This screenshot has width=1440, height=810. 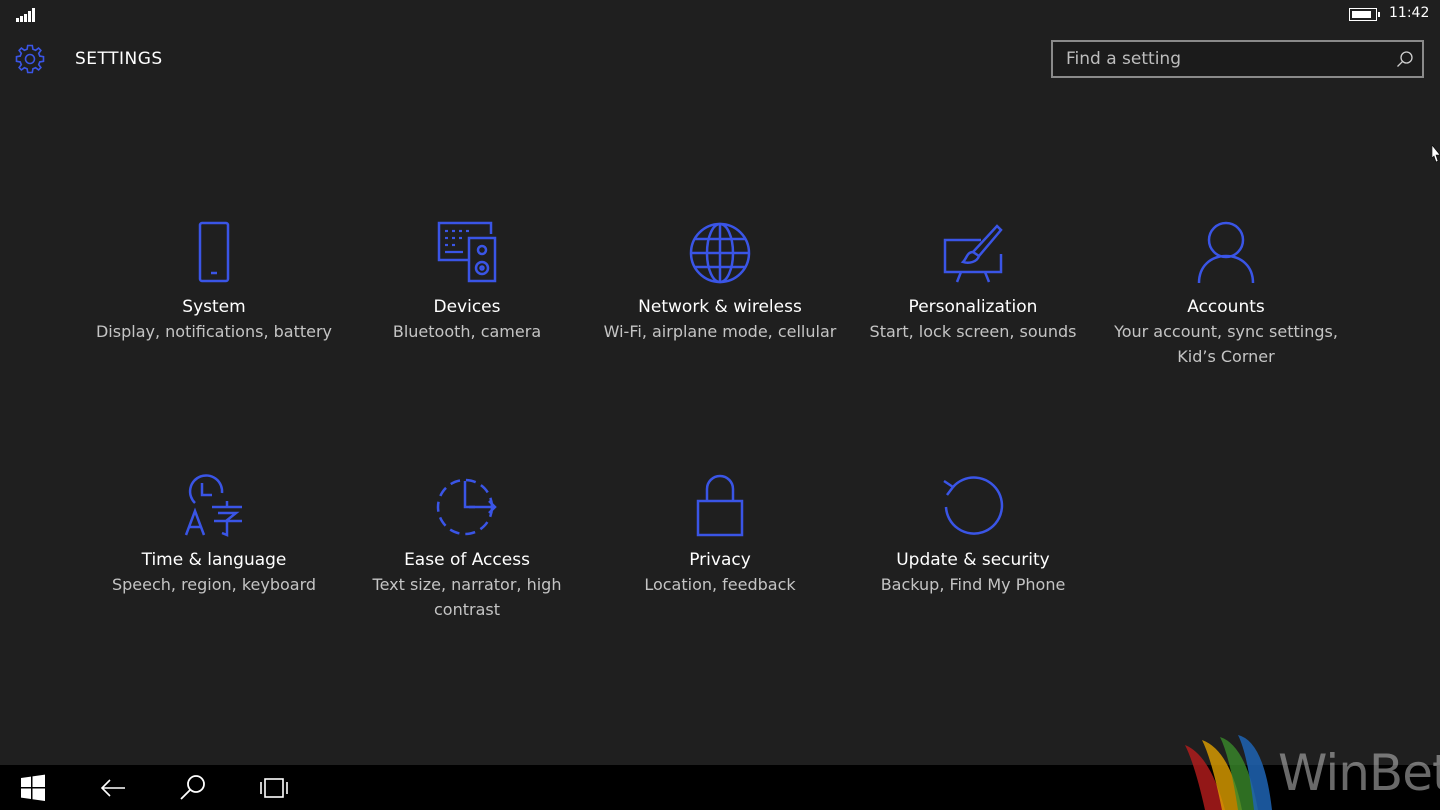 I want to click on category-name: Ease of Access, so click(x=467, y=560).